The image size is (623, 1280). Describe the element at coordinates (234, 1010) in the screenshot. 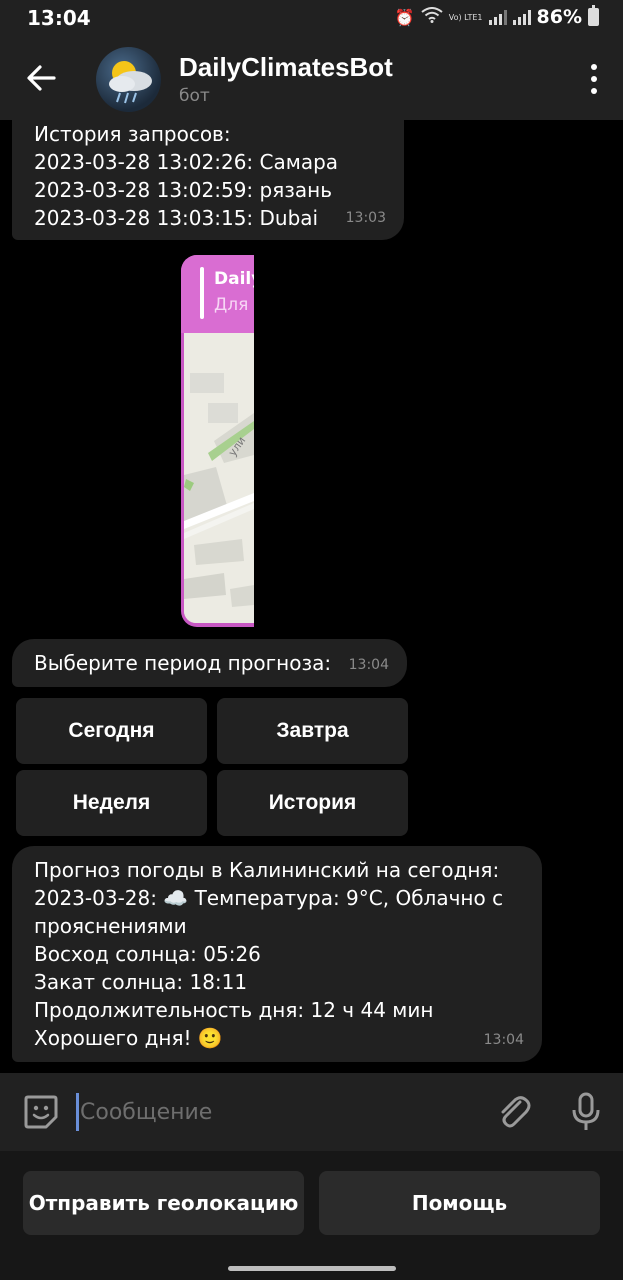

I see `message-line: Продолжительность дня: 12 ч 44 мин` at that location.